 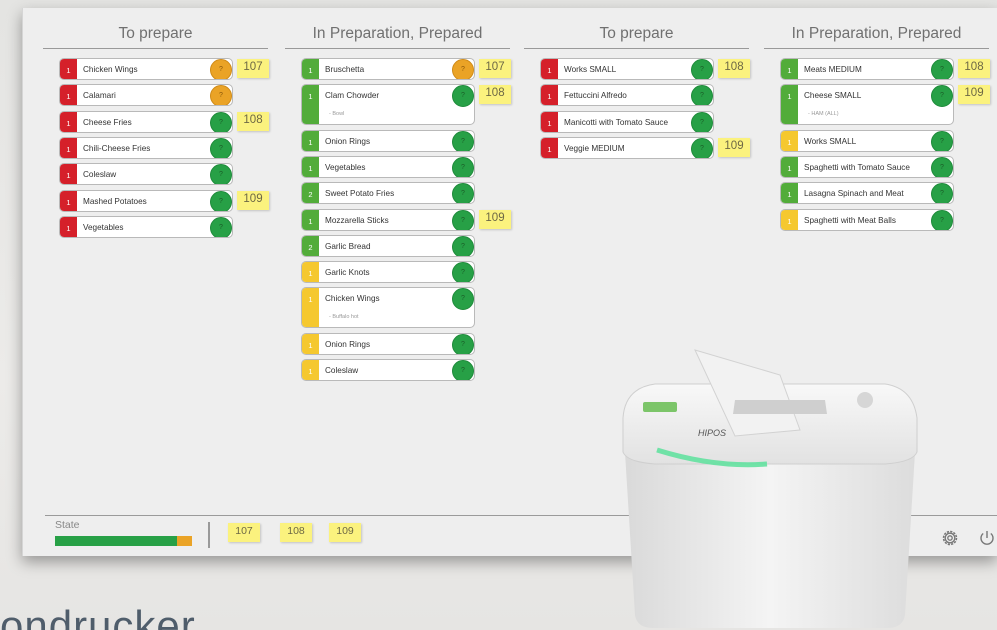 What do you see at coordinates (342, 370) in the screenshot?
I see `item-name: Coleslaw` at bounding box center [342, 370].